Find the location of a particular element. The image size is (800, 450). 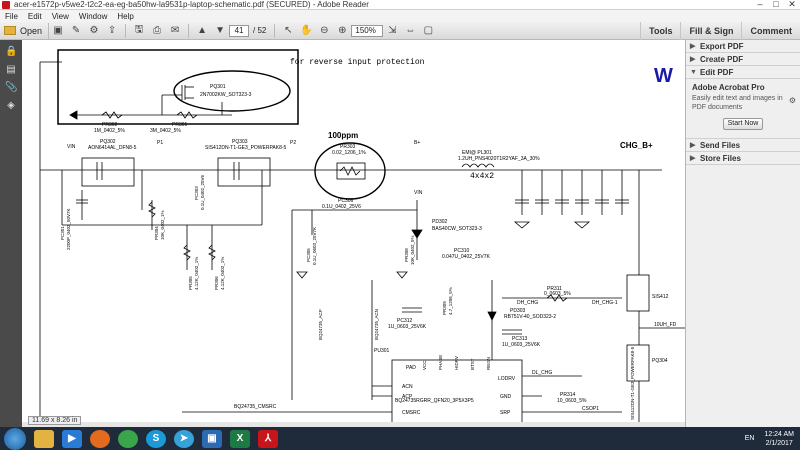

file-explorer-icon is located at coordinates (44, 438).